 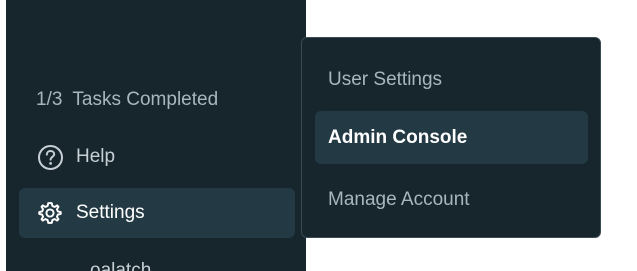 What do you see at coordinates (50, 213) in the screenshot?
I see `gear-icon` at bounding box center [50, 213].